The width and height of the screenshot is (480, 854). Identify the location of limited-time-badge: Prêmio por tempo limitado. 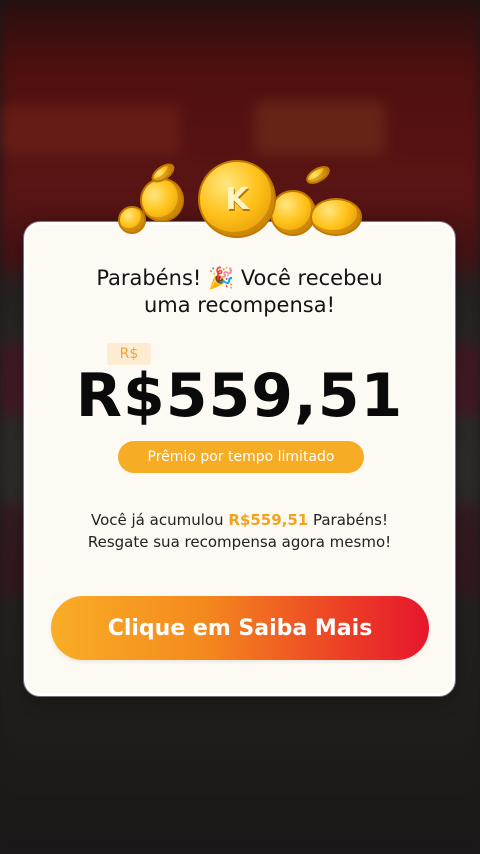
(241, 457).